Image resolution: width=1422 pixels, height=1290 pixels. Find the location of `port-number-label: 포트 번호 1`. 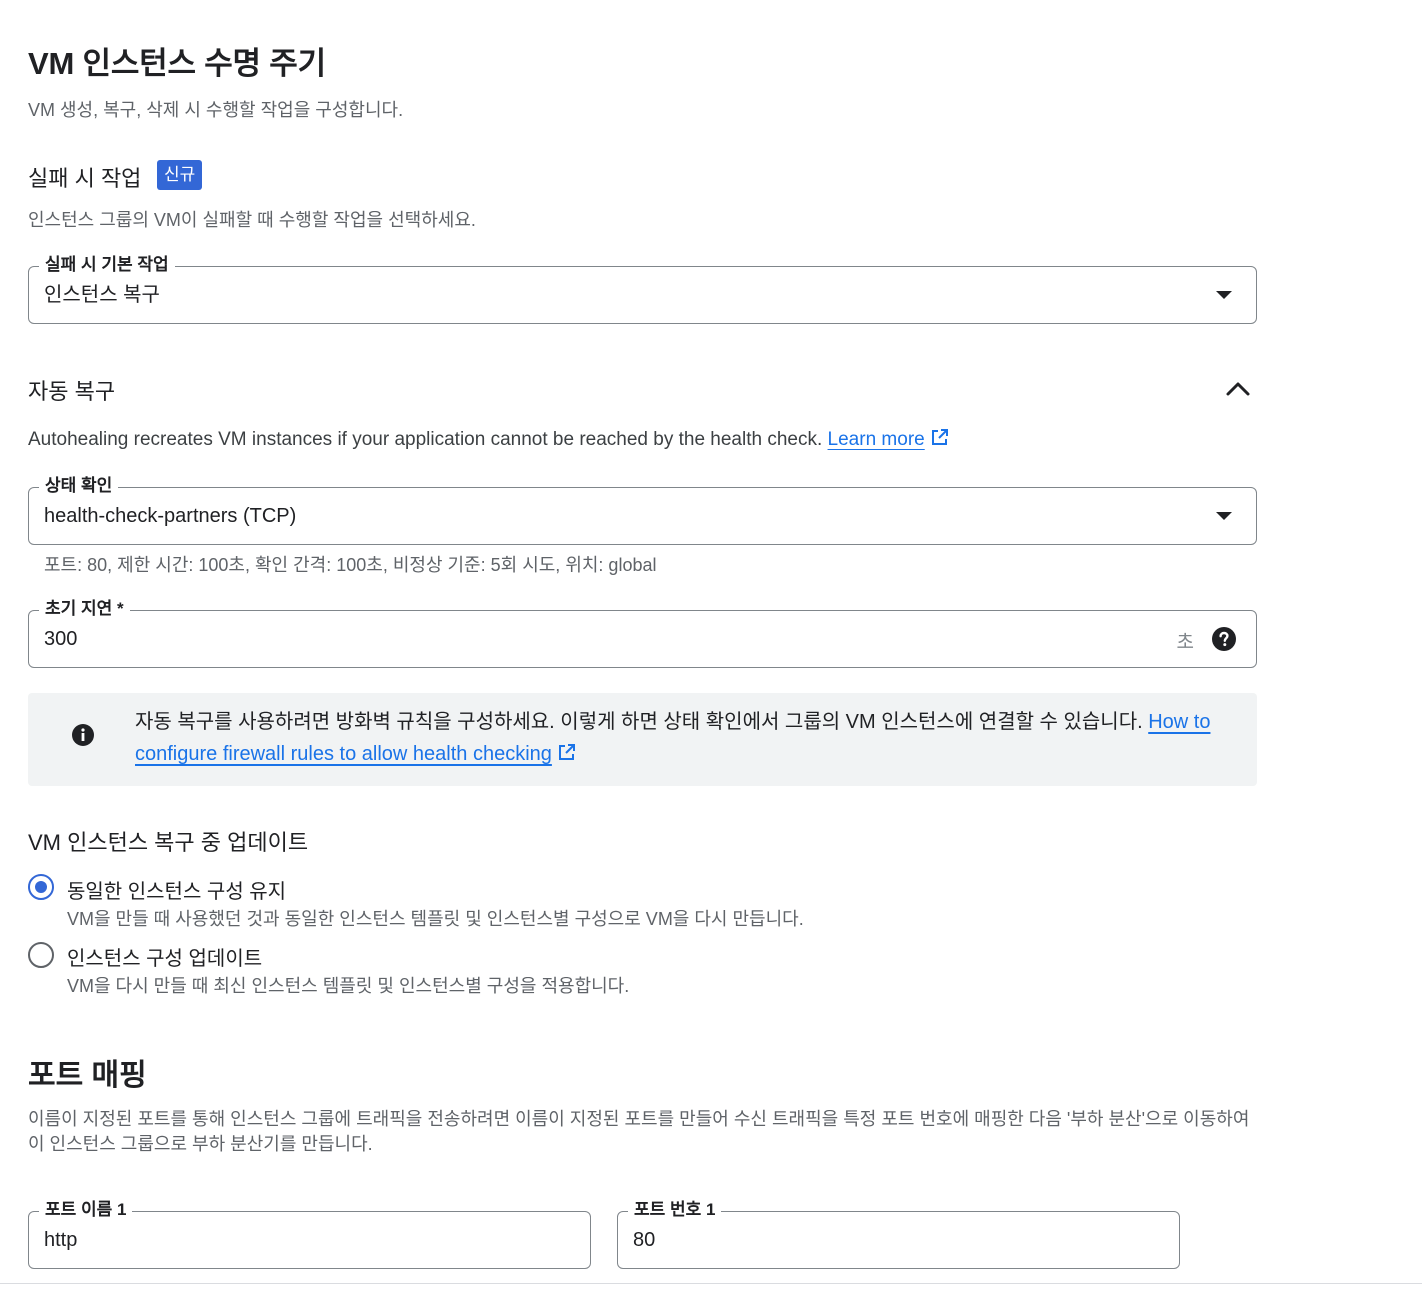

port-number-label: 포트 번호 1 is located at coordinates (675, 1210).